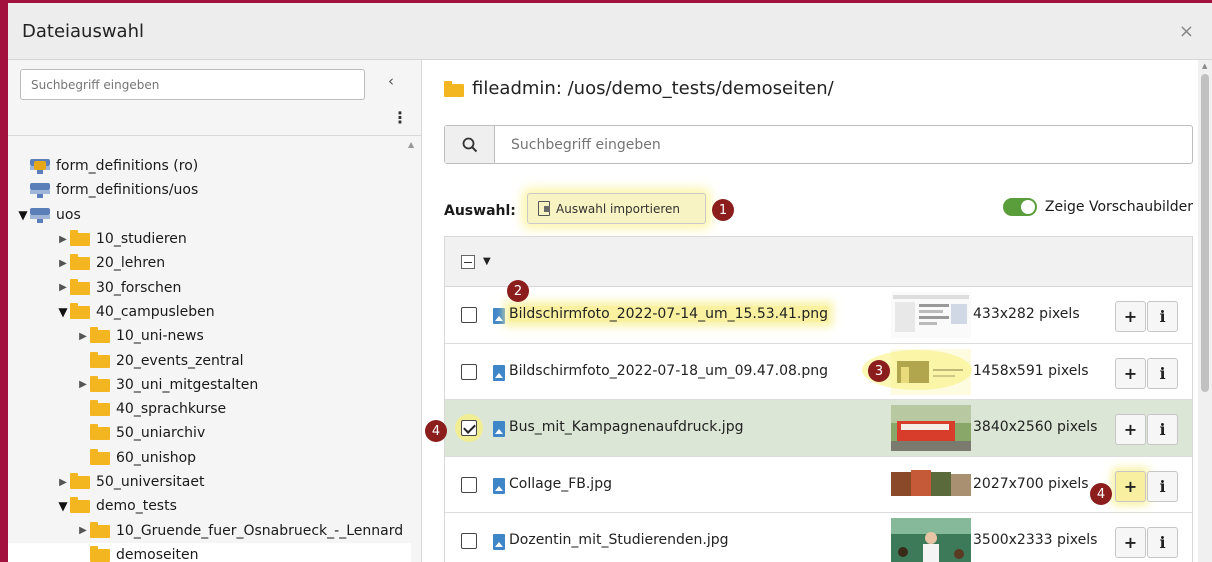 This screenshot has height=562, width=1212. I want to click on tree-menu-icon: ⋮, so click(400, 117).